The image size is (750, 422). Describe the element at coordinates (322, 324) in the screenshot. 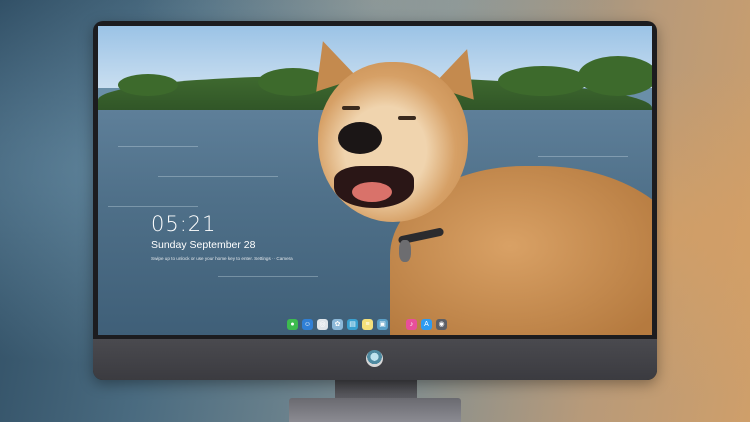

I see `safari-icon: ◎` at that location.